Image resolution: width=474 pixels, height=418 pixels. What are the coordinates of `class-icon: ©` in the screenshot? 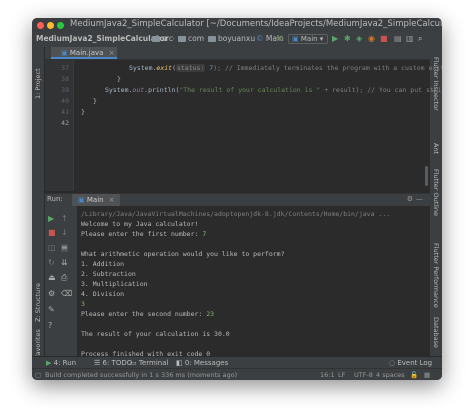 It's located at (260, 38).